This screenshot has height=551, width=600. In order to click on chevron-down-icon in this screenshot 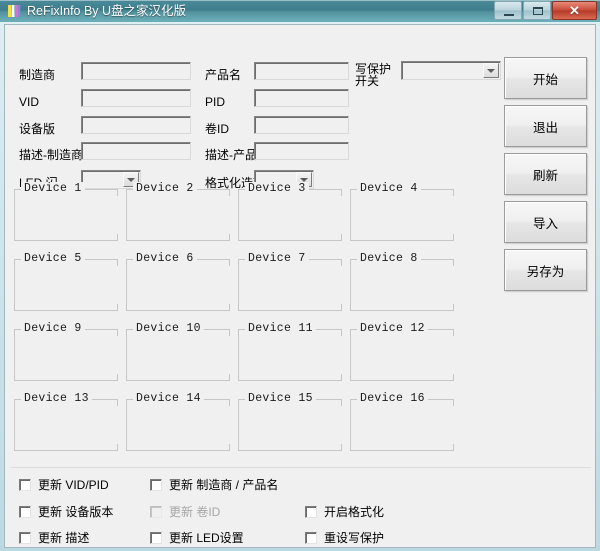, I will do `click(491, 70)`.